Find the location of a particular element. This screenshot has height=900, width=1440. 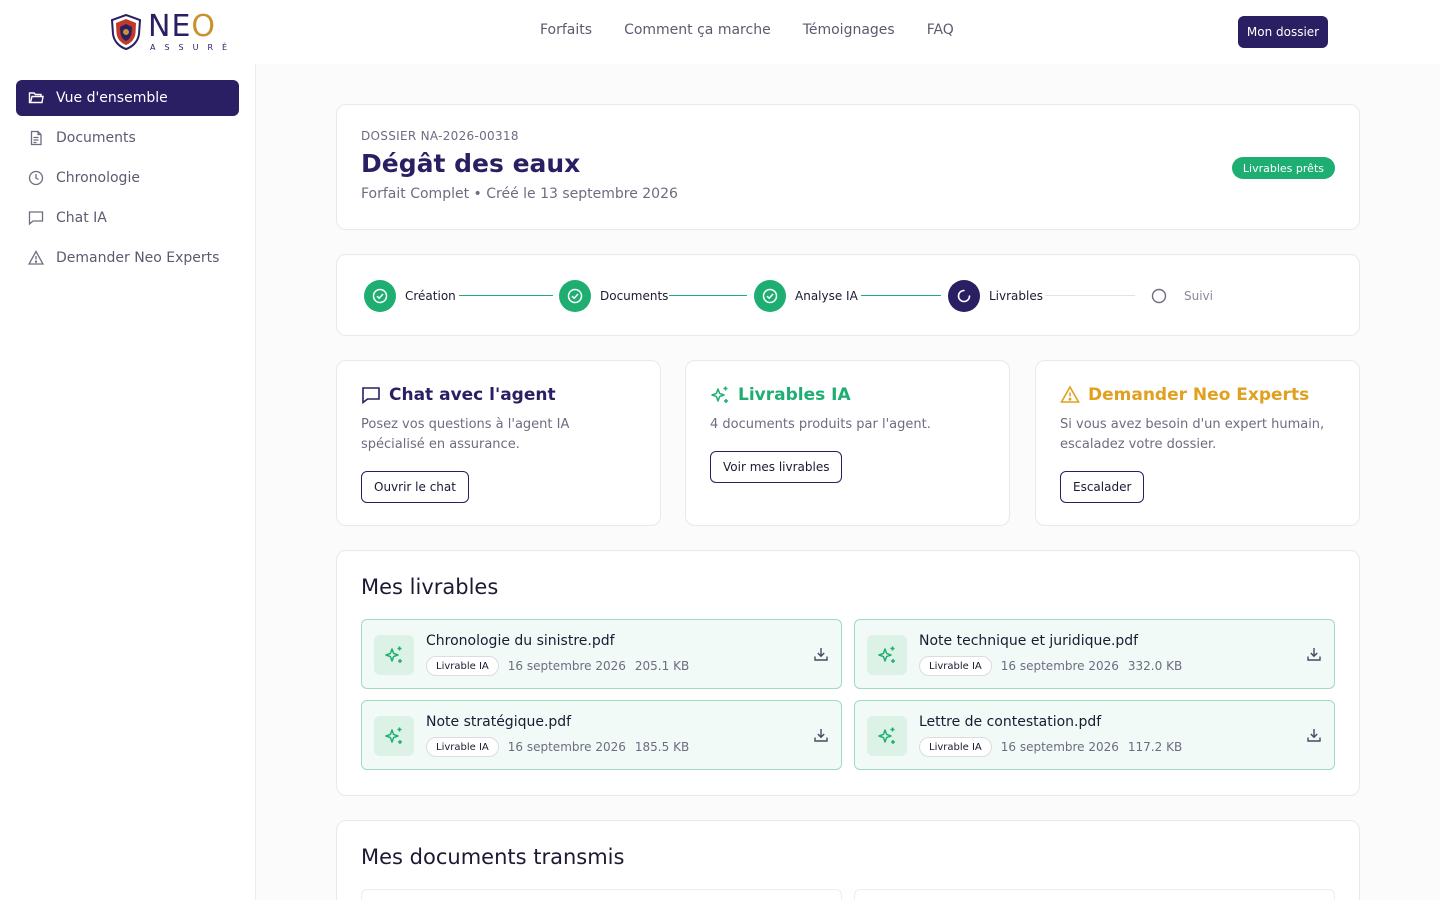

sidebar-item-documents: Documents is located at coordinates (127, 138).